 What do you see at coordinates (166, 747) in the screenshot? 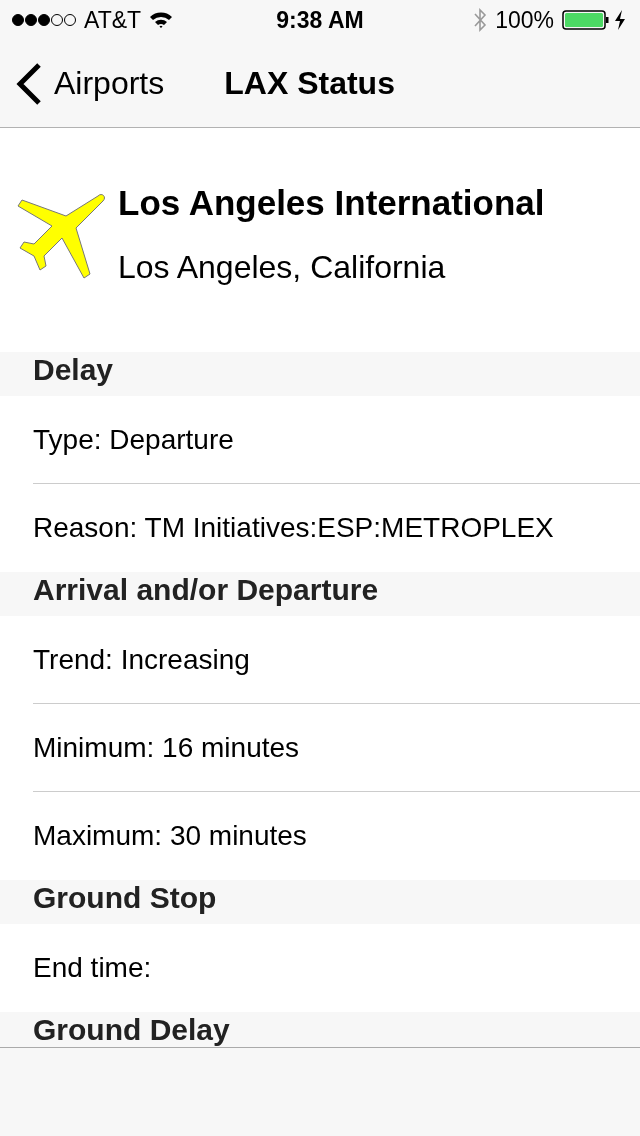
I see `row-text: Minimum: 16 minutes` at bounding box center [166, 747].